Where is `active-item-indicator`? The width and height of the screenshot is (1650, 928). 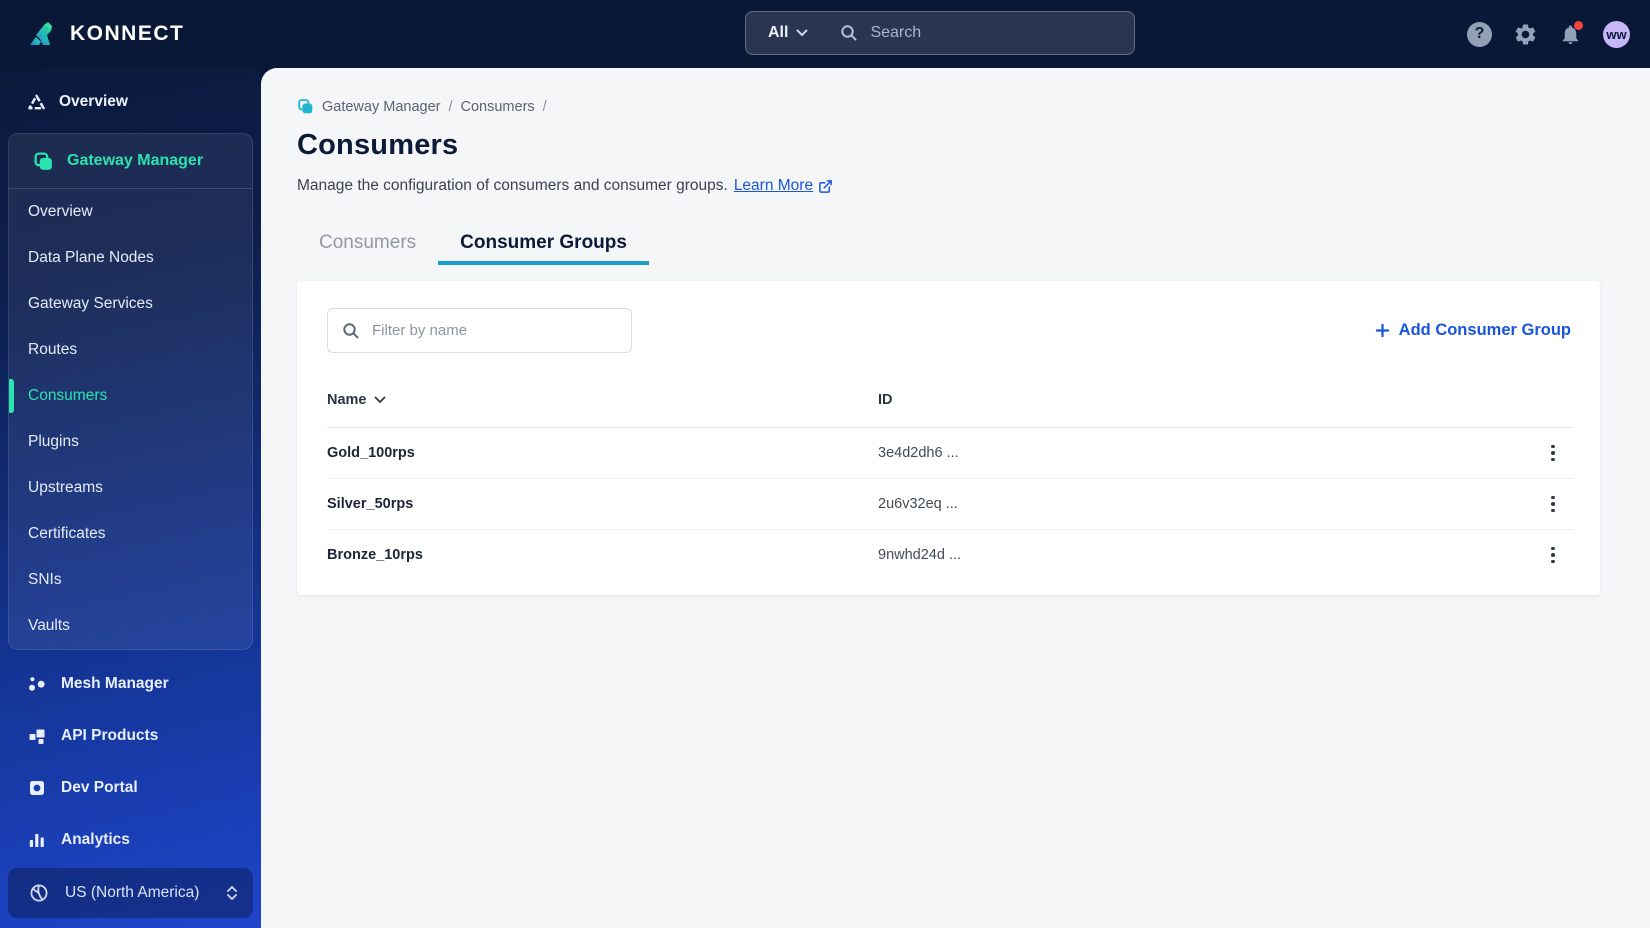
active-item-indicator is located at coordinates (11, 396).